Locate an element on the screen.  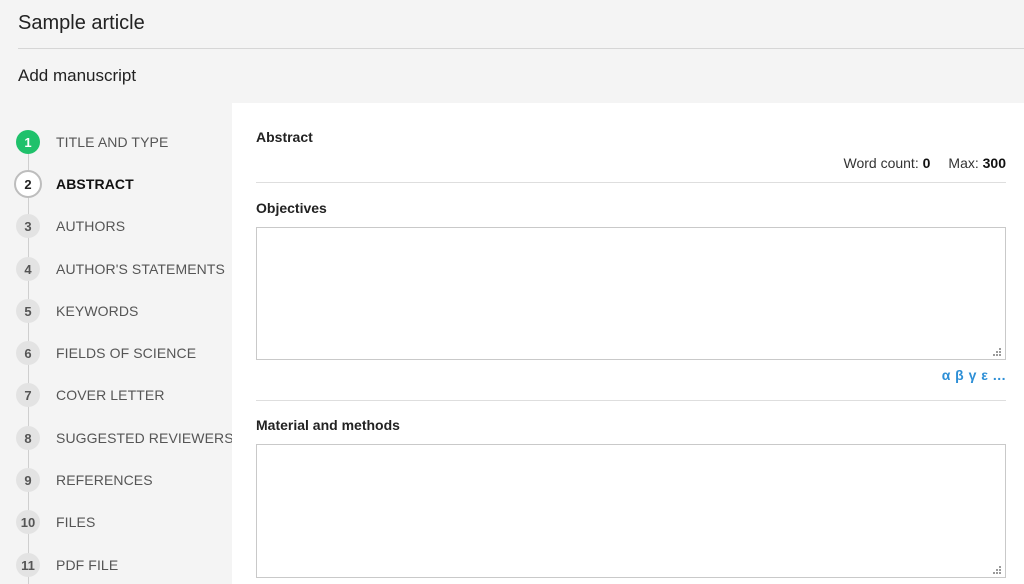
step-abstract: 2 ABSTRACT is located at coordinates (74, 184).